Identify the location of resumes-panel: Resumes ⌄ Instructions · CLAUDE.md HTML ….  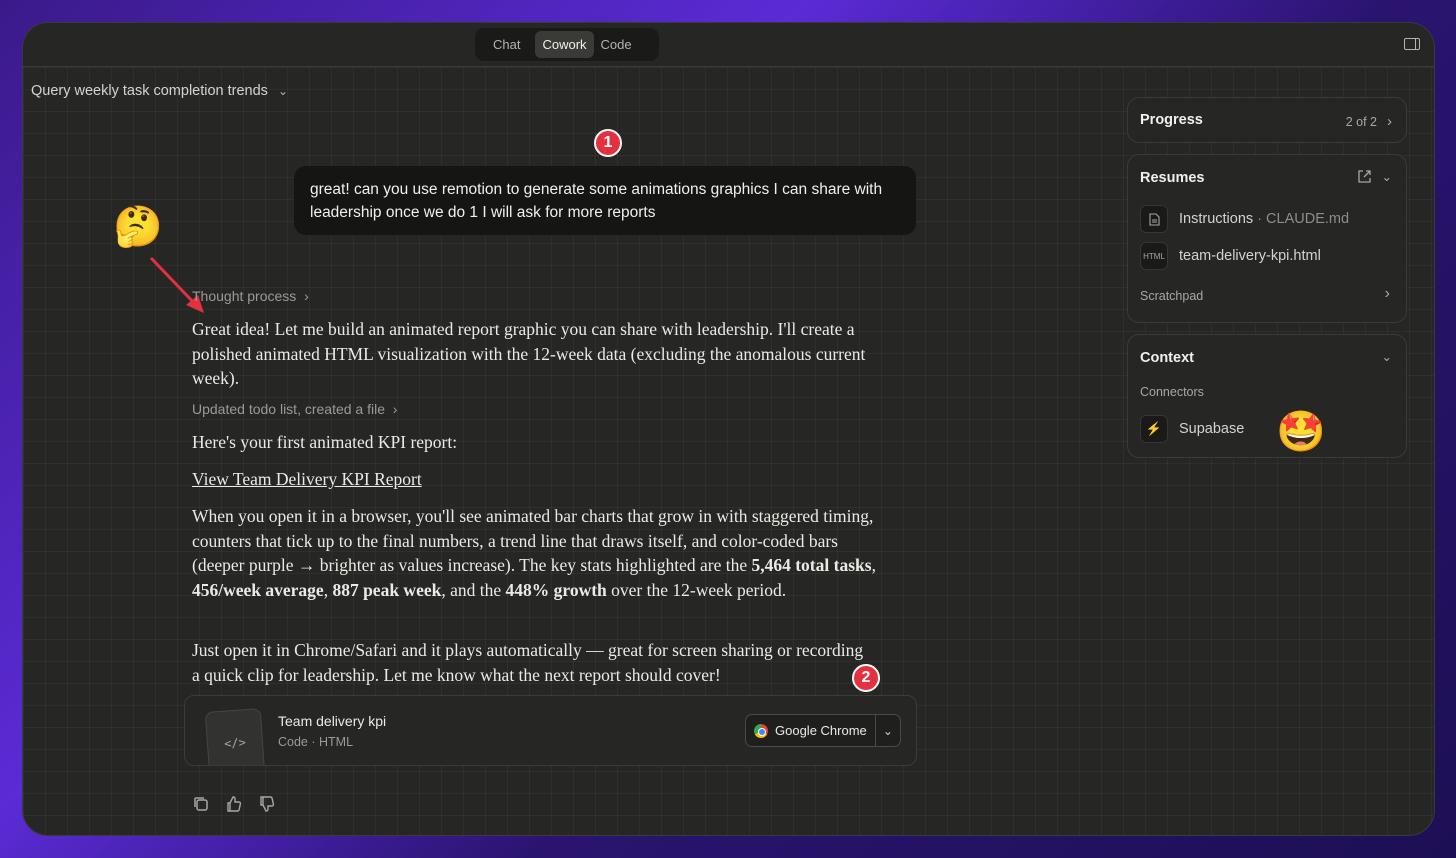
(1267, 238).